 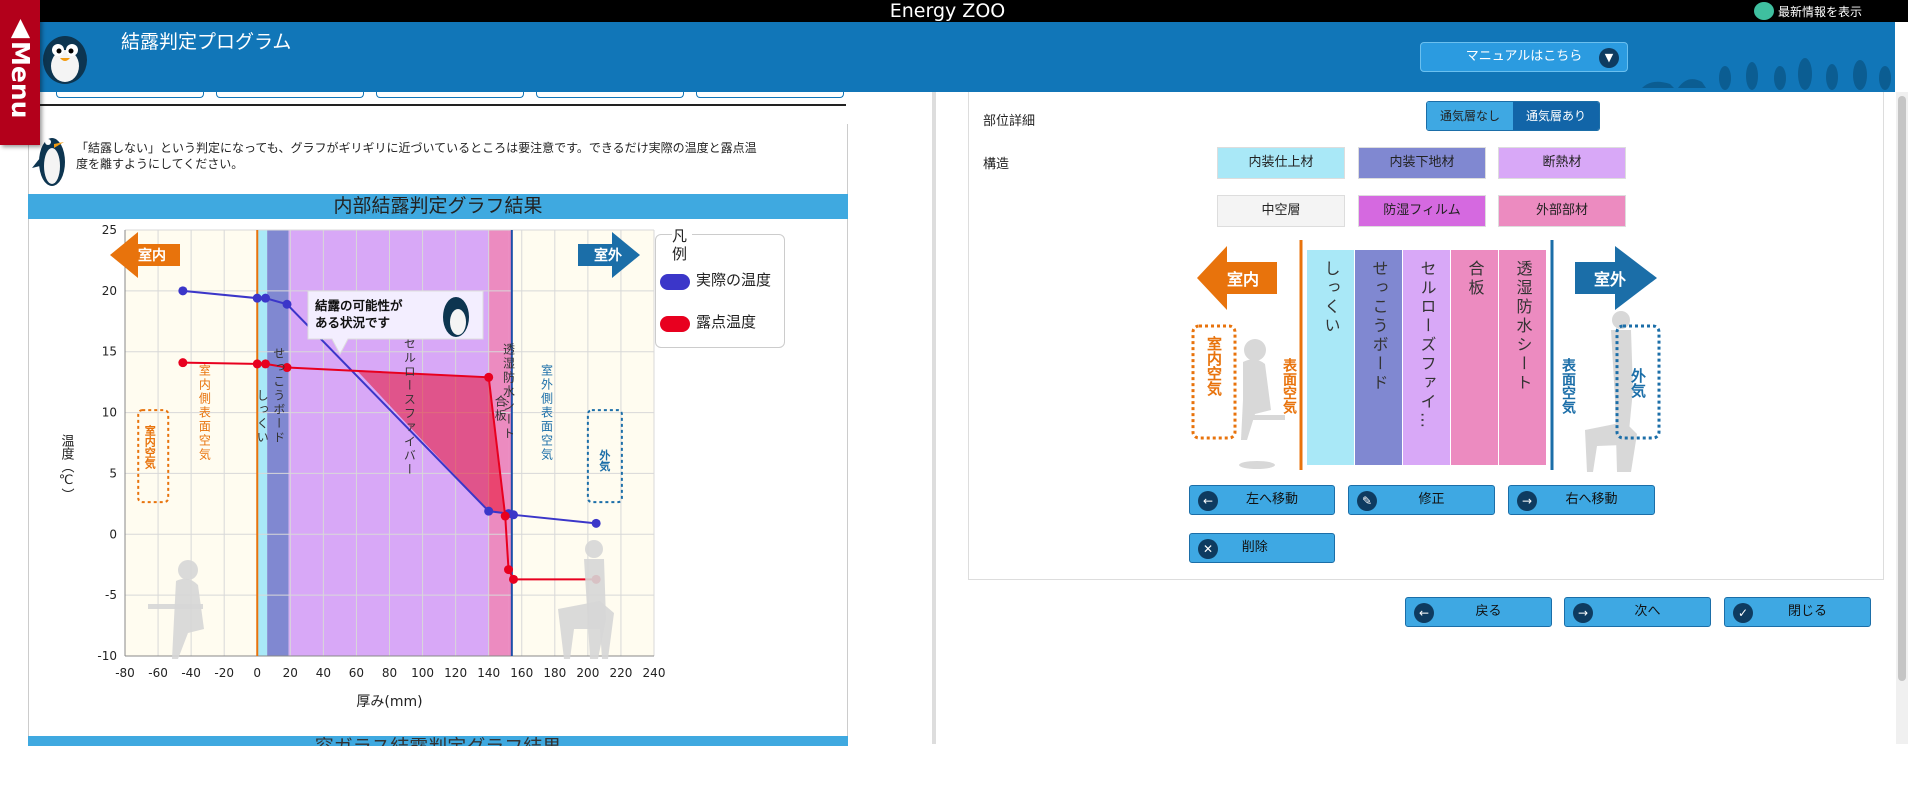 I want to click on x-tick-label: -60, so click(x=158, y=673).